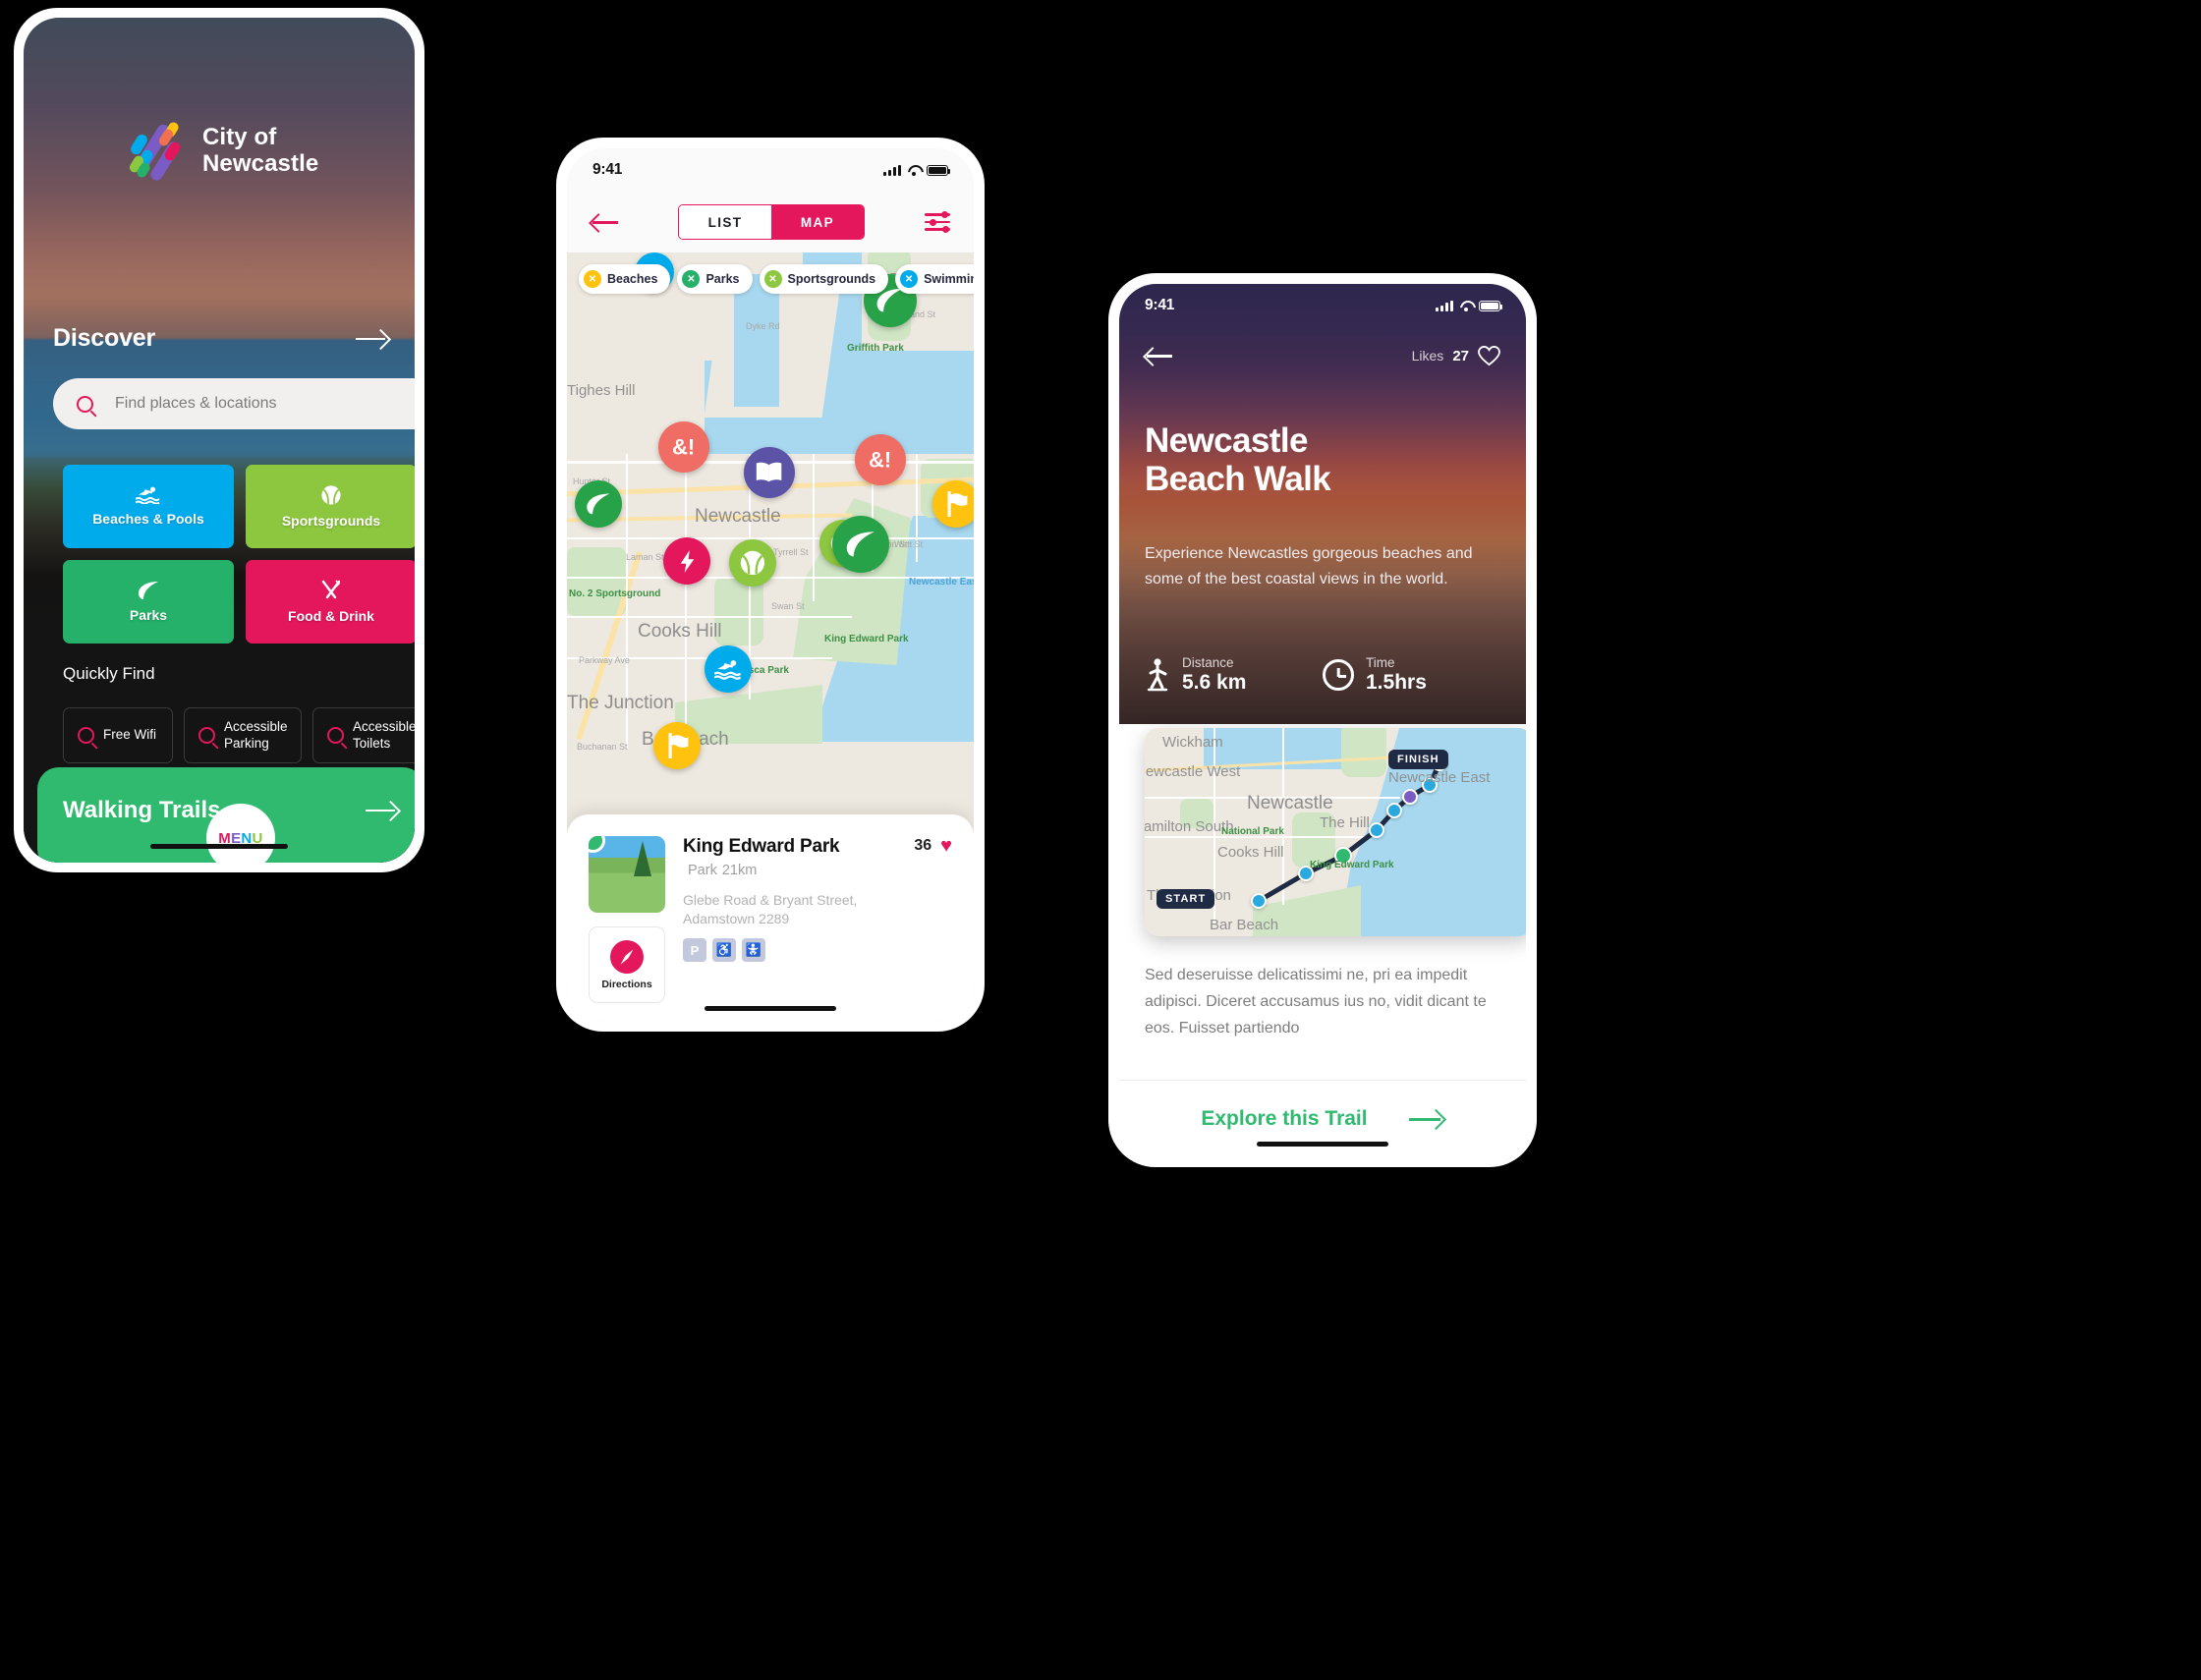 Image resolution: width=2201 pixels, height=1680 pixels. What do you see at coordinates (148, 602) in the screenshot?
I see `tile-parks: Parks` at bounding box center [148, 602].